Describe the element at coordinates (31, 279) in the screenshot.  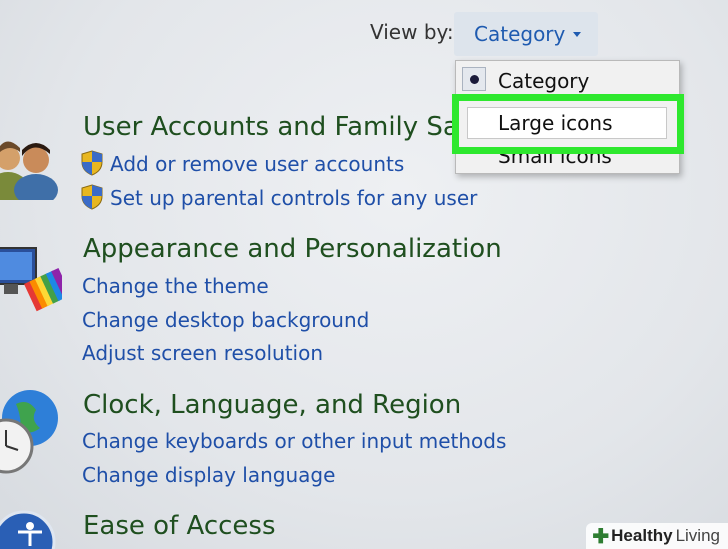
I see `appearance-monitor-icon` at that location.